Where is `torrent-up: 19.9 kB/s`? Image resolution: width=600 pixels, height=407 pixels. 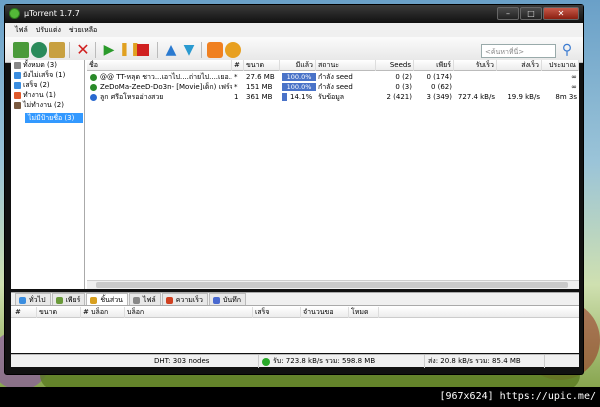
torrent-up: 19.9 kB/s is located at coordinates (523, 97).